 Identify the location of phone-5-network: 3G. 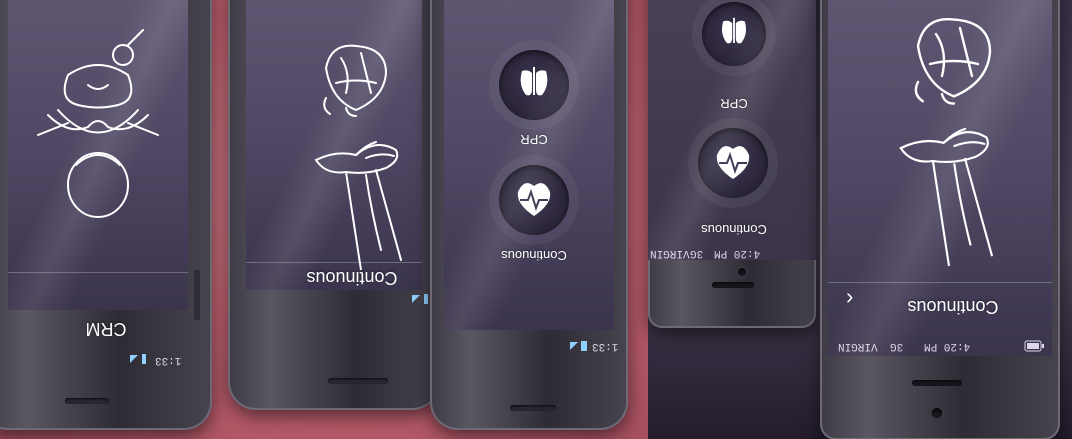
(897, 346).